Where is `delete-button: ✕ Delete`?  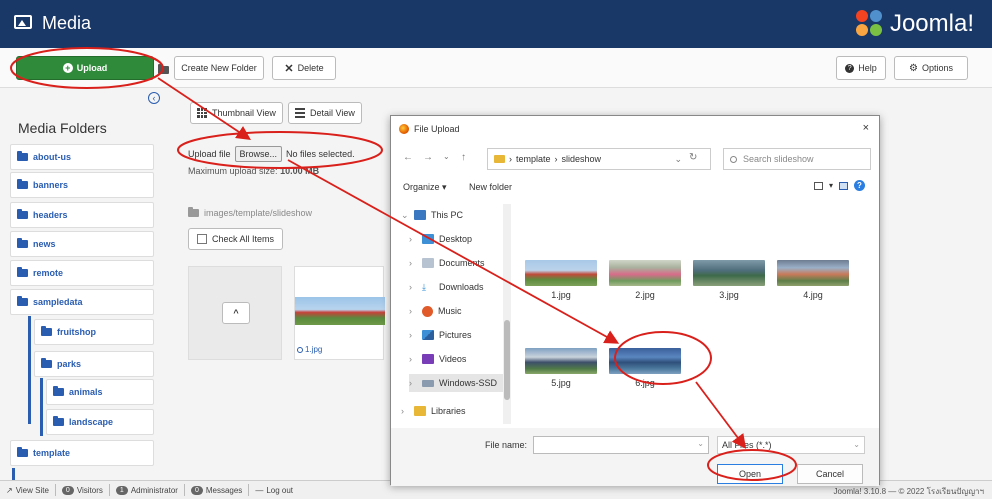
delete-button: ✕ Delete is located at coordinates (304, 68).